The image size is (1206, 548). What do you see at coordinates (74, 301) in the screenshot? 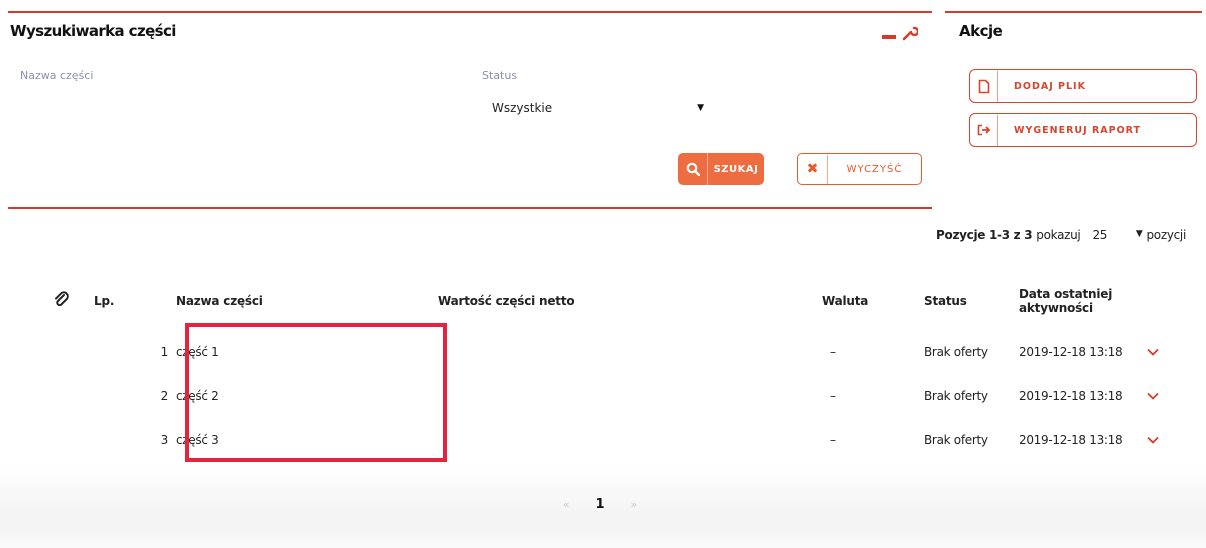
I see `attachment-column-header` at bounding box center [74, 301].